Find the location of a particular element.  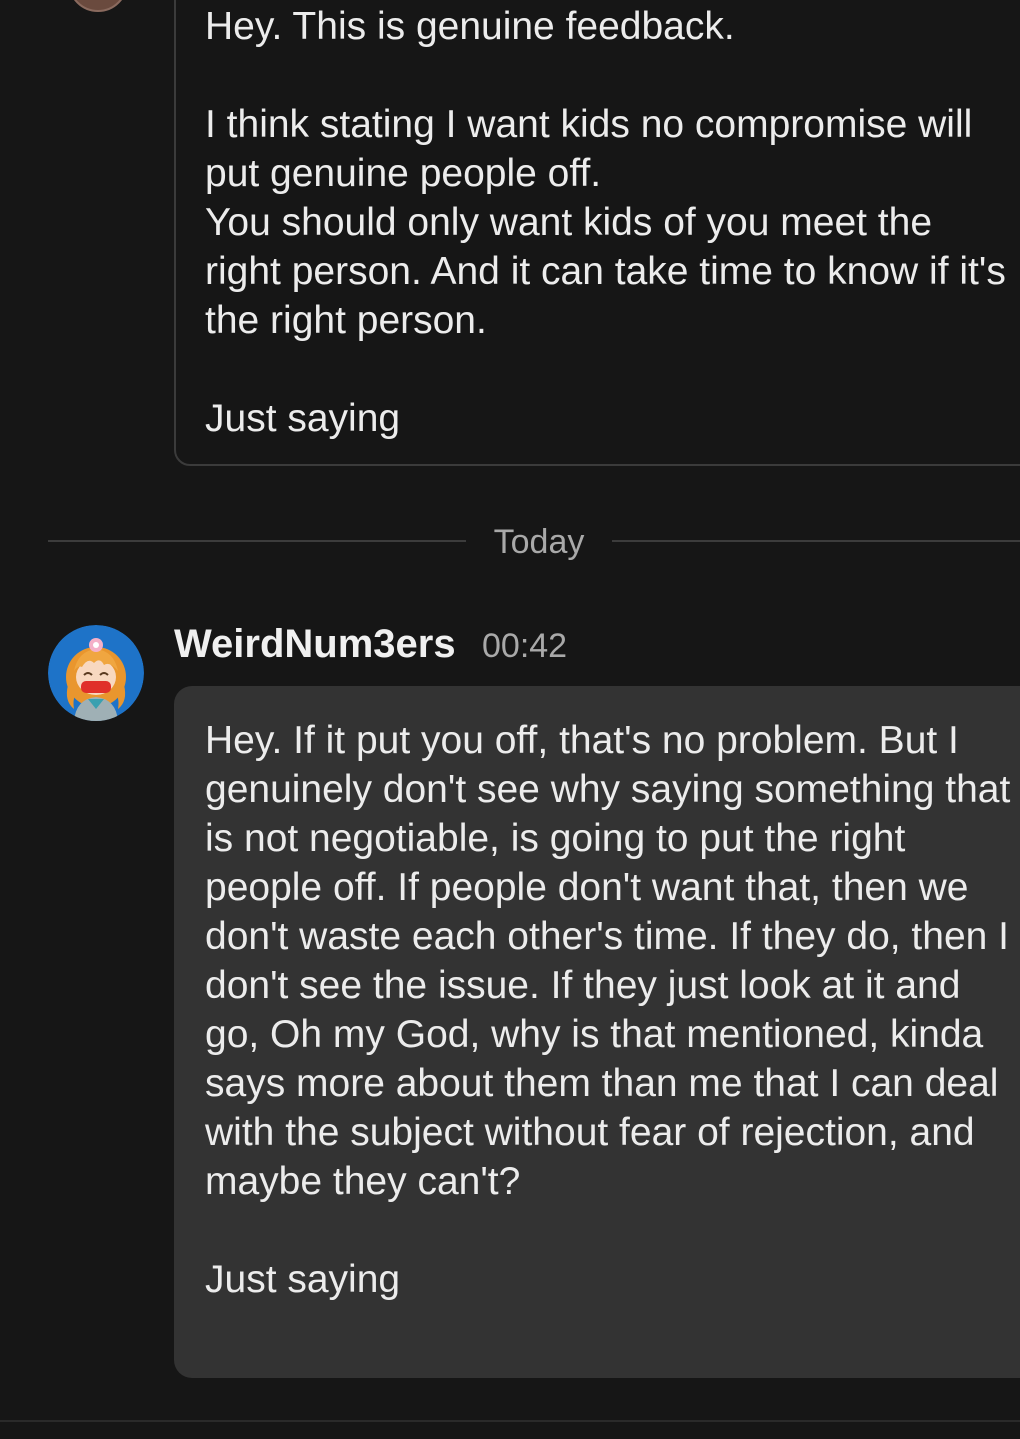

message-timestamp: 00:42 is located at coordinates (525, 646).